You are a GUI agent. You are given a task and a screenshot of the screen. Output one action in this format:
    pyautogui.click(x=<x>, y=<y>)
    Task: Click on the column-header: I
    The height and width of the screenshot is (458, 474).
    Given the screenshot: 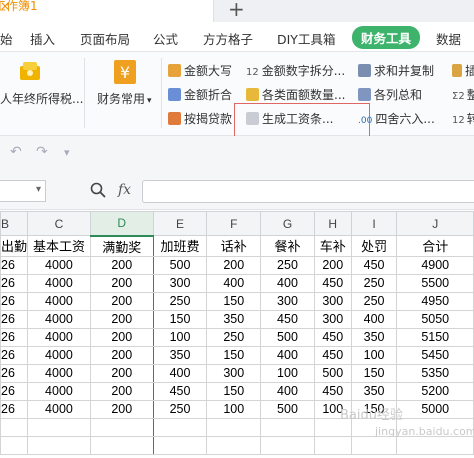 What is the action you would take?
    pyautogui.click(x=374, y=223)
    